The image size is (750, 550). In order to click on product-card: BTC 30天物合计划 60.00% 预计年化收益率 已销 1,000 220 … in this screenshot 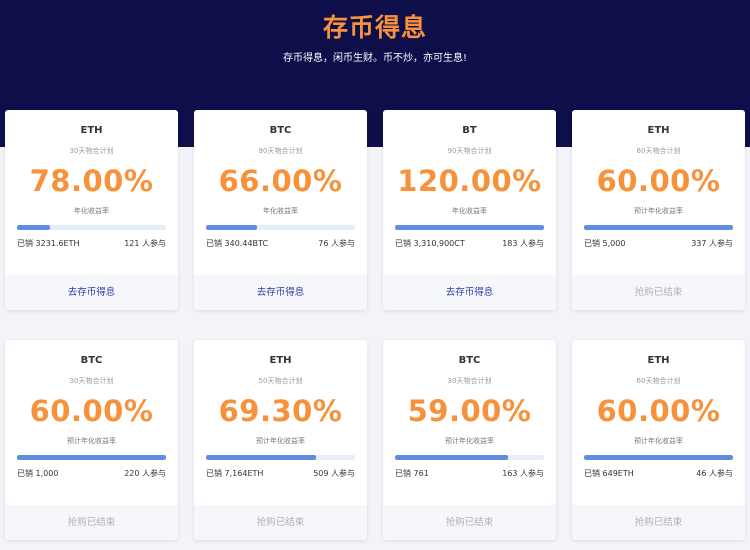, I will do `click(91, 440)`.